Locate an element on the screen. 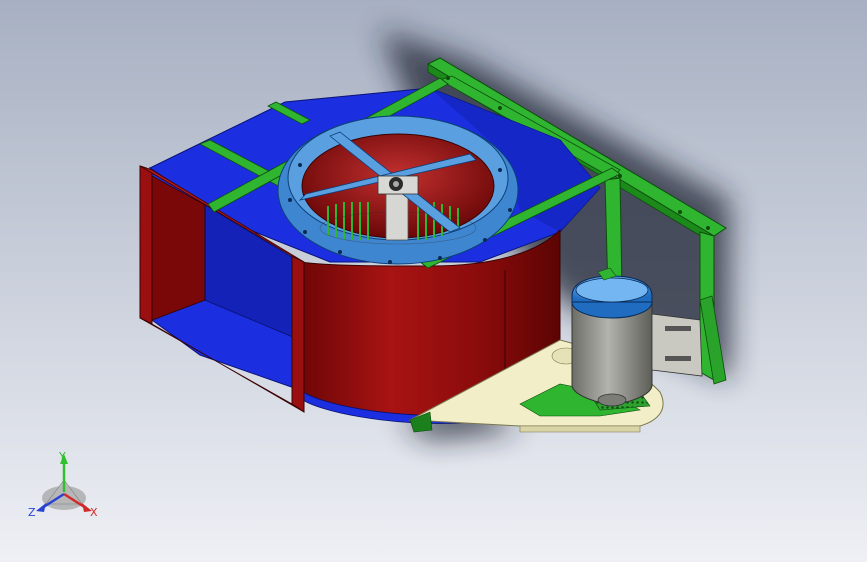 Image resolution: width=867 pixels, height=562 pixels. motor-cap-top is located at coordinates (612, 290).